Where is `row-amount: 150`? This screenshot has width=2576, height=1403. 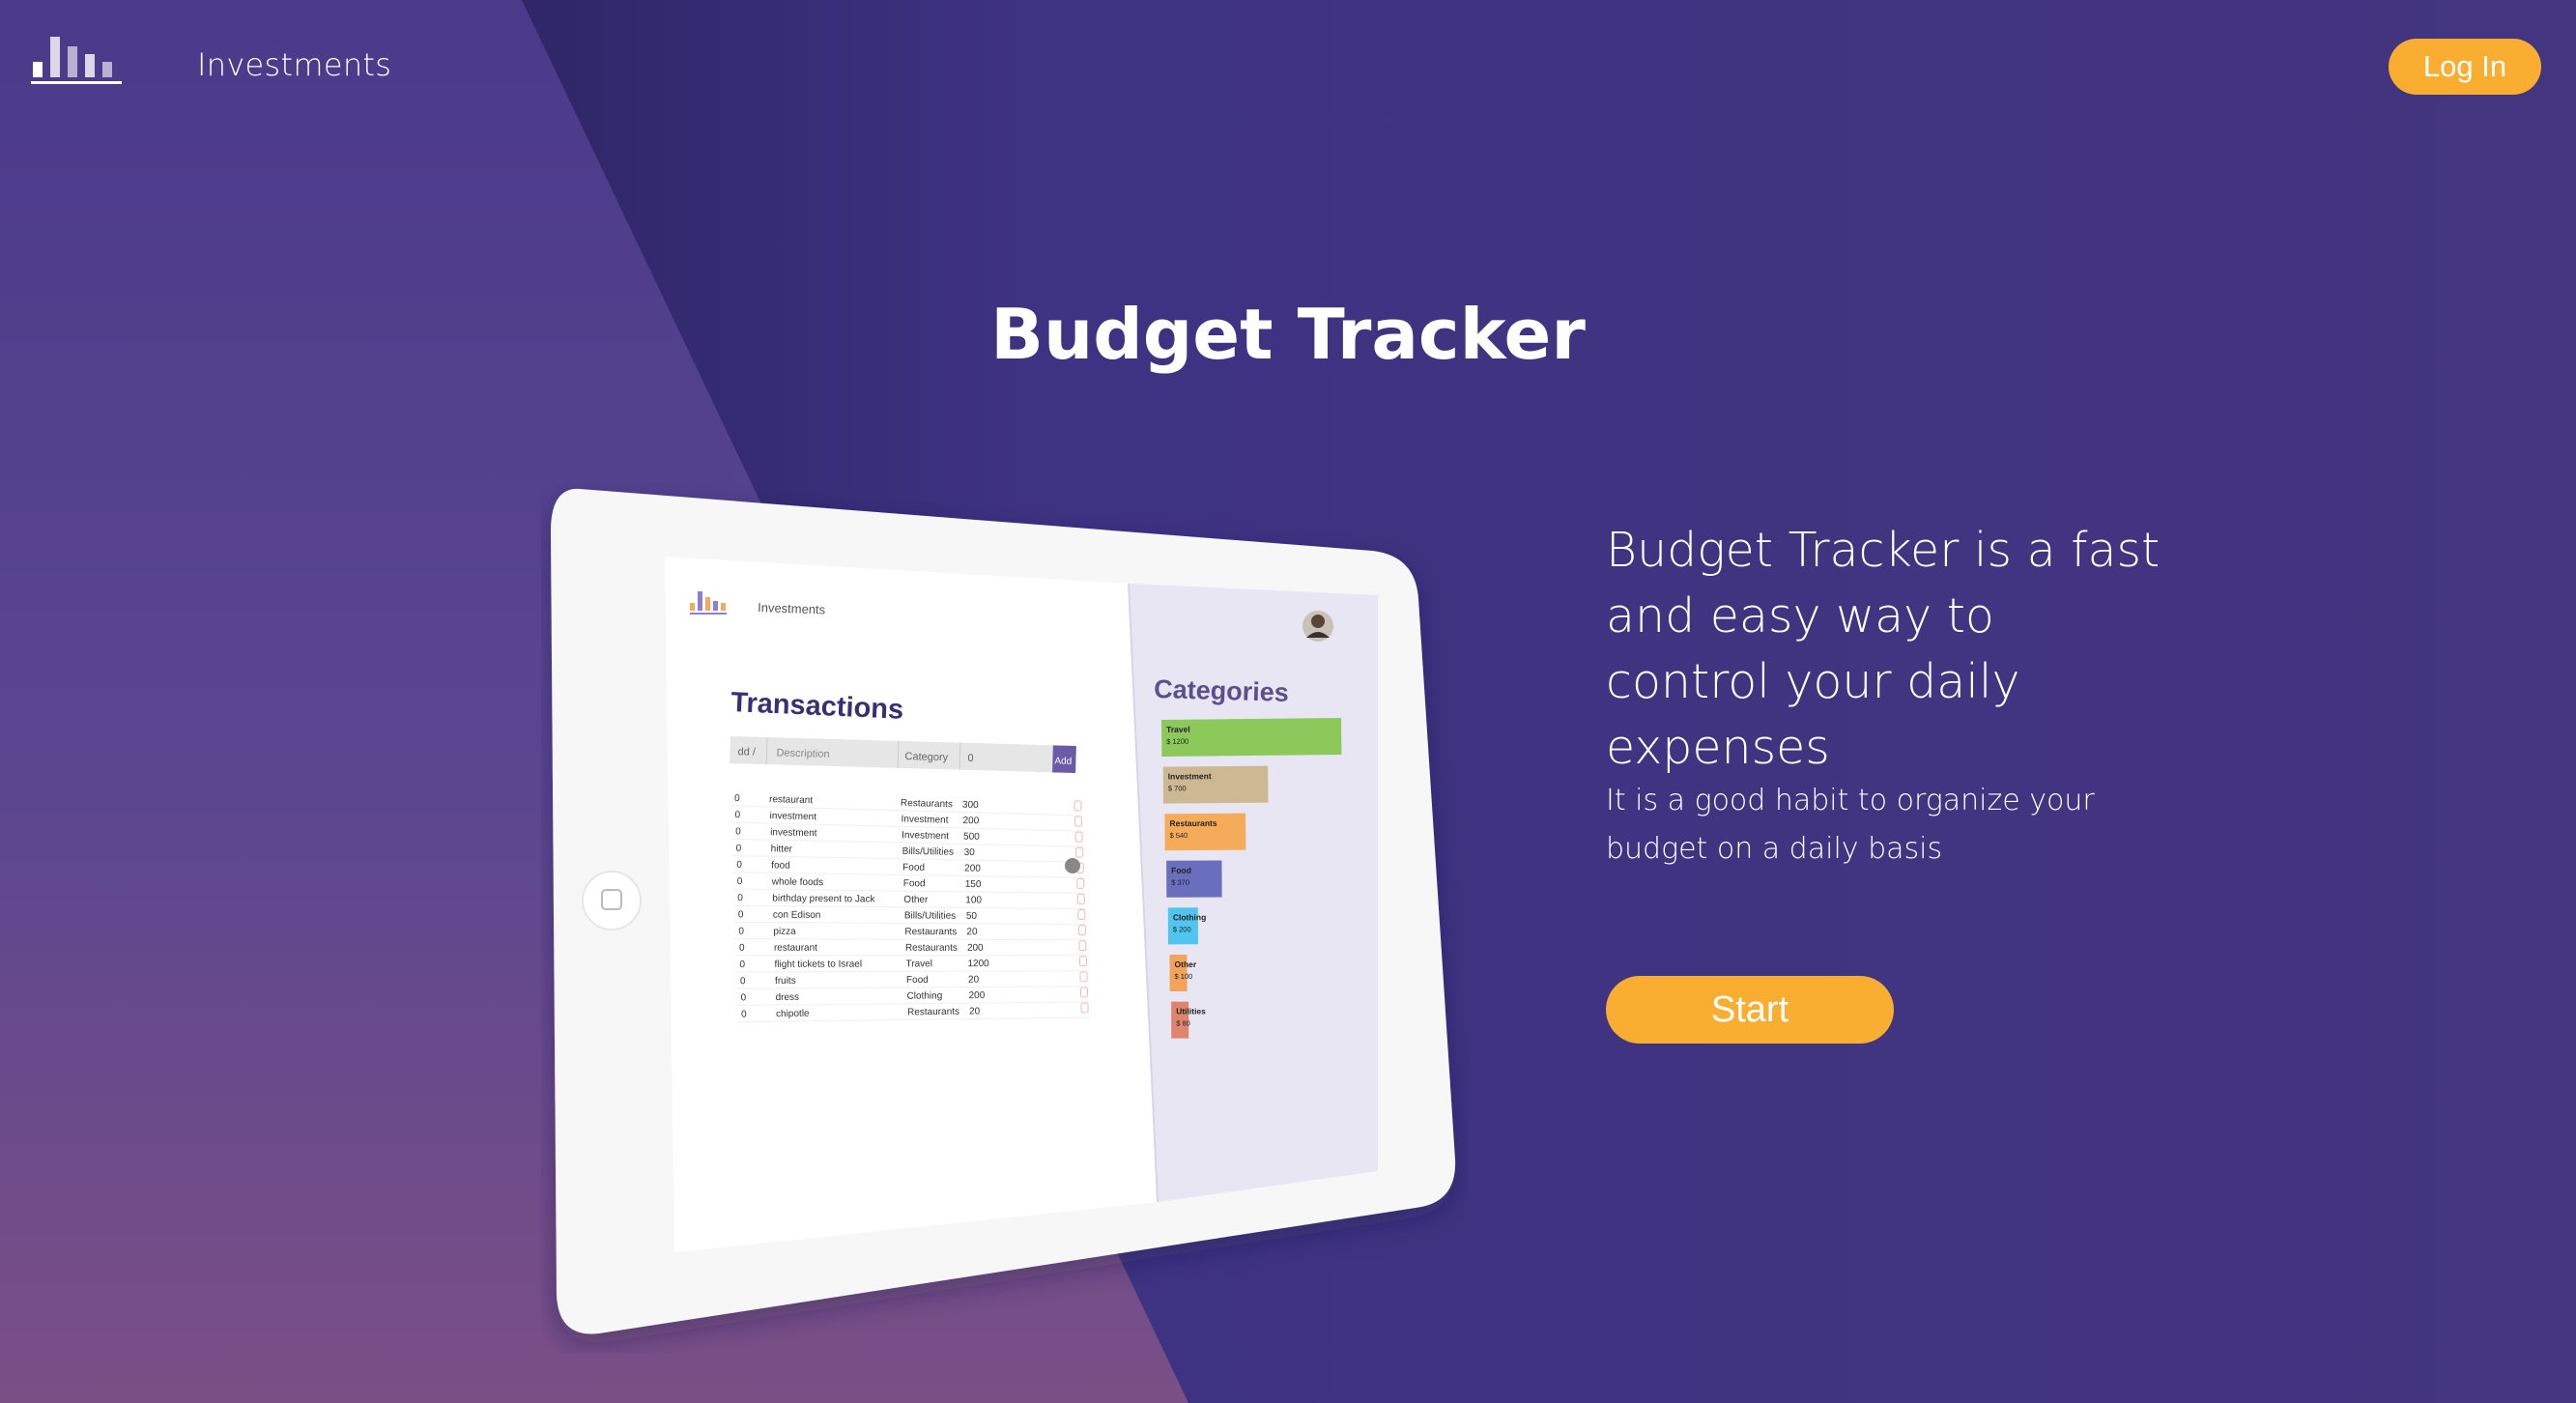
row-amount: 150 is located at coordinates (974, 884).